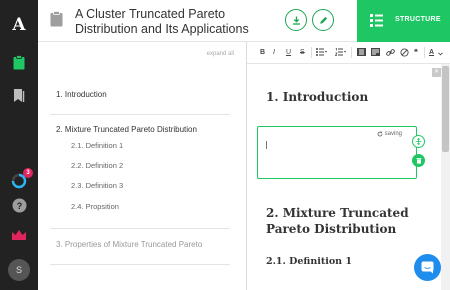 Image resolution: width=450 pixels, height=290 pixels. Describe the element at coordinates (131, 94) in the screenshot. I see `outline-section-1: 1. Introduction` at that location.